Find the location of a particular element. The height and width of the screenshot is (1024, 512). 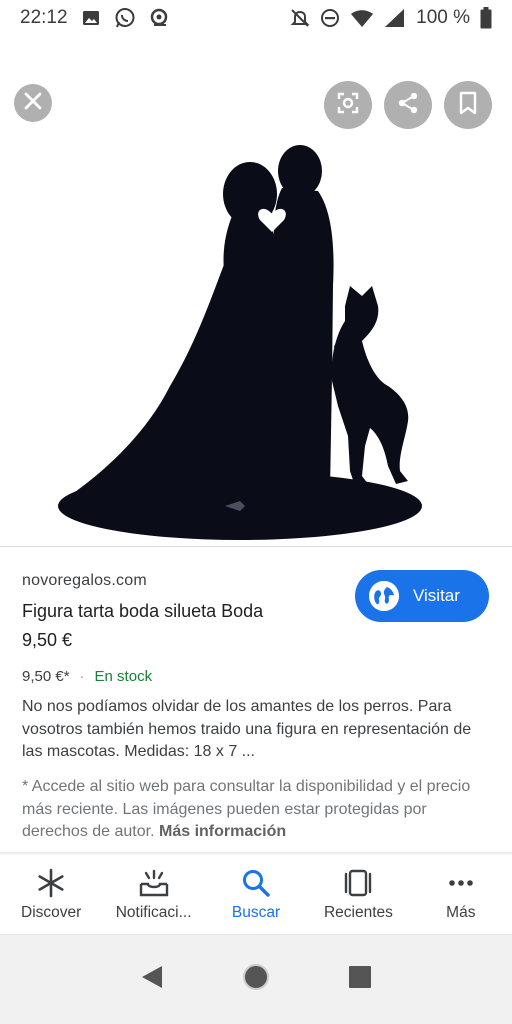

home-circle-icon is located at coordinates (256, 979).